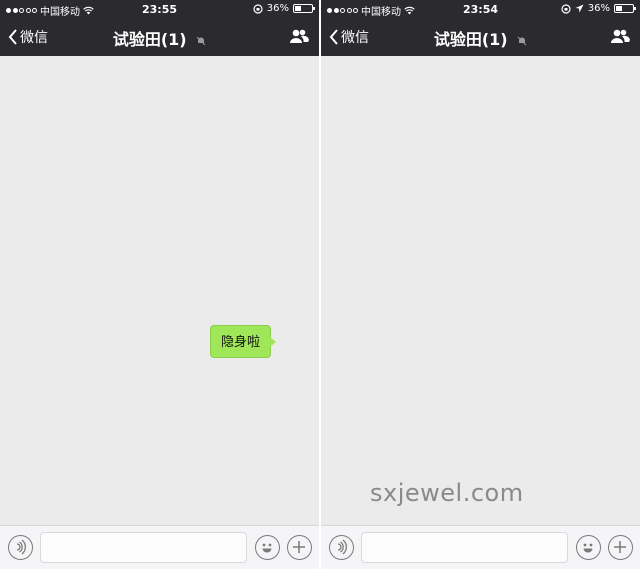 The height and width of the screenshot is (569, 640). What do you see at coordinates (159, 9) in the screenshot?
I see `status-bar: 中国移动 23:55 36%` at bounding box center [159, 9].